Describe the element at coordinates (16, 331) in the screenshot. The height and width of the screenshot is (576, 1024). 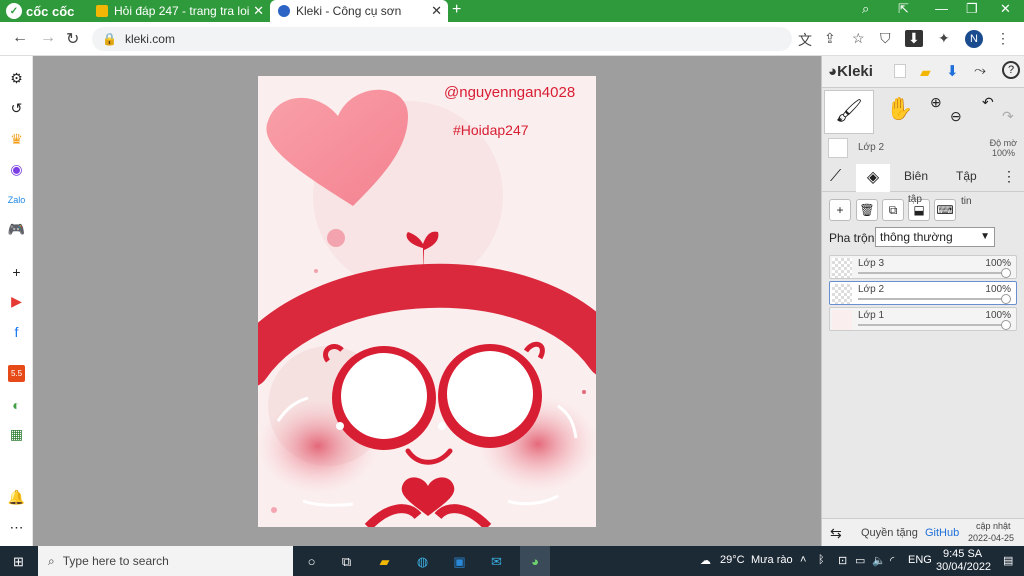
I see `facebook-icon: f` at that location.